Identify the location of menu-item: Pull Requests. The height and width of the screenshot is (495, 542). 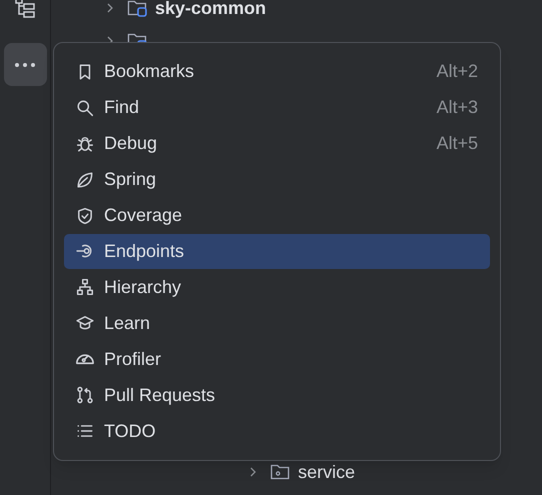
(277, 395).